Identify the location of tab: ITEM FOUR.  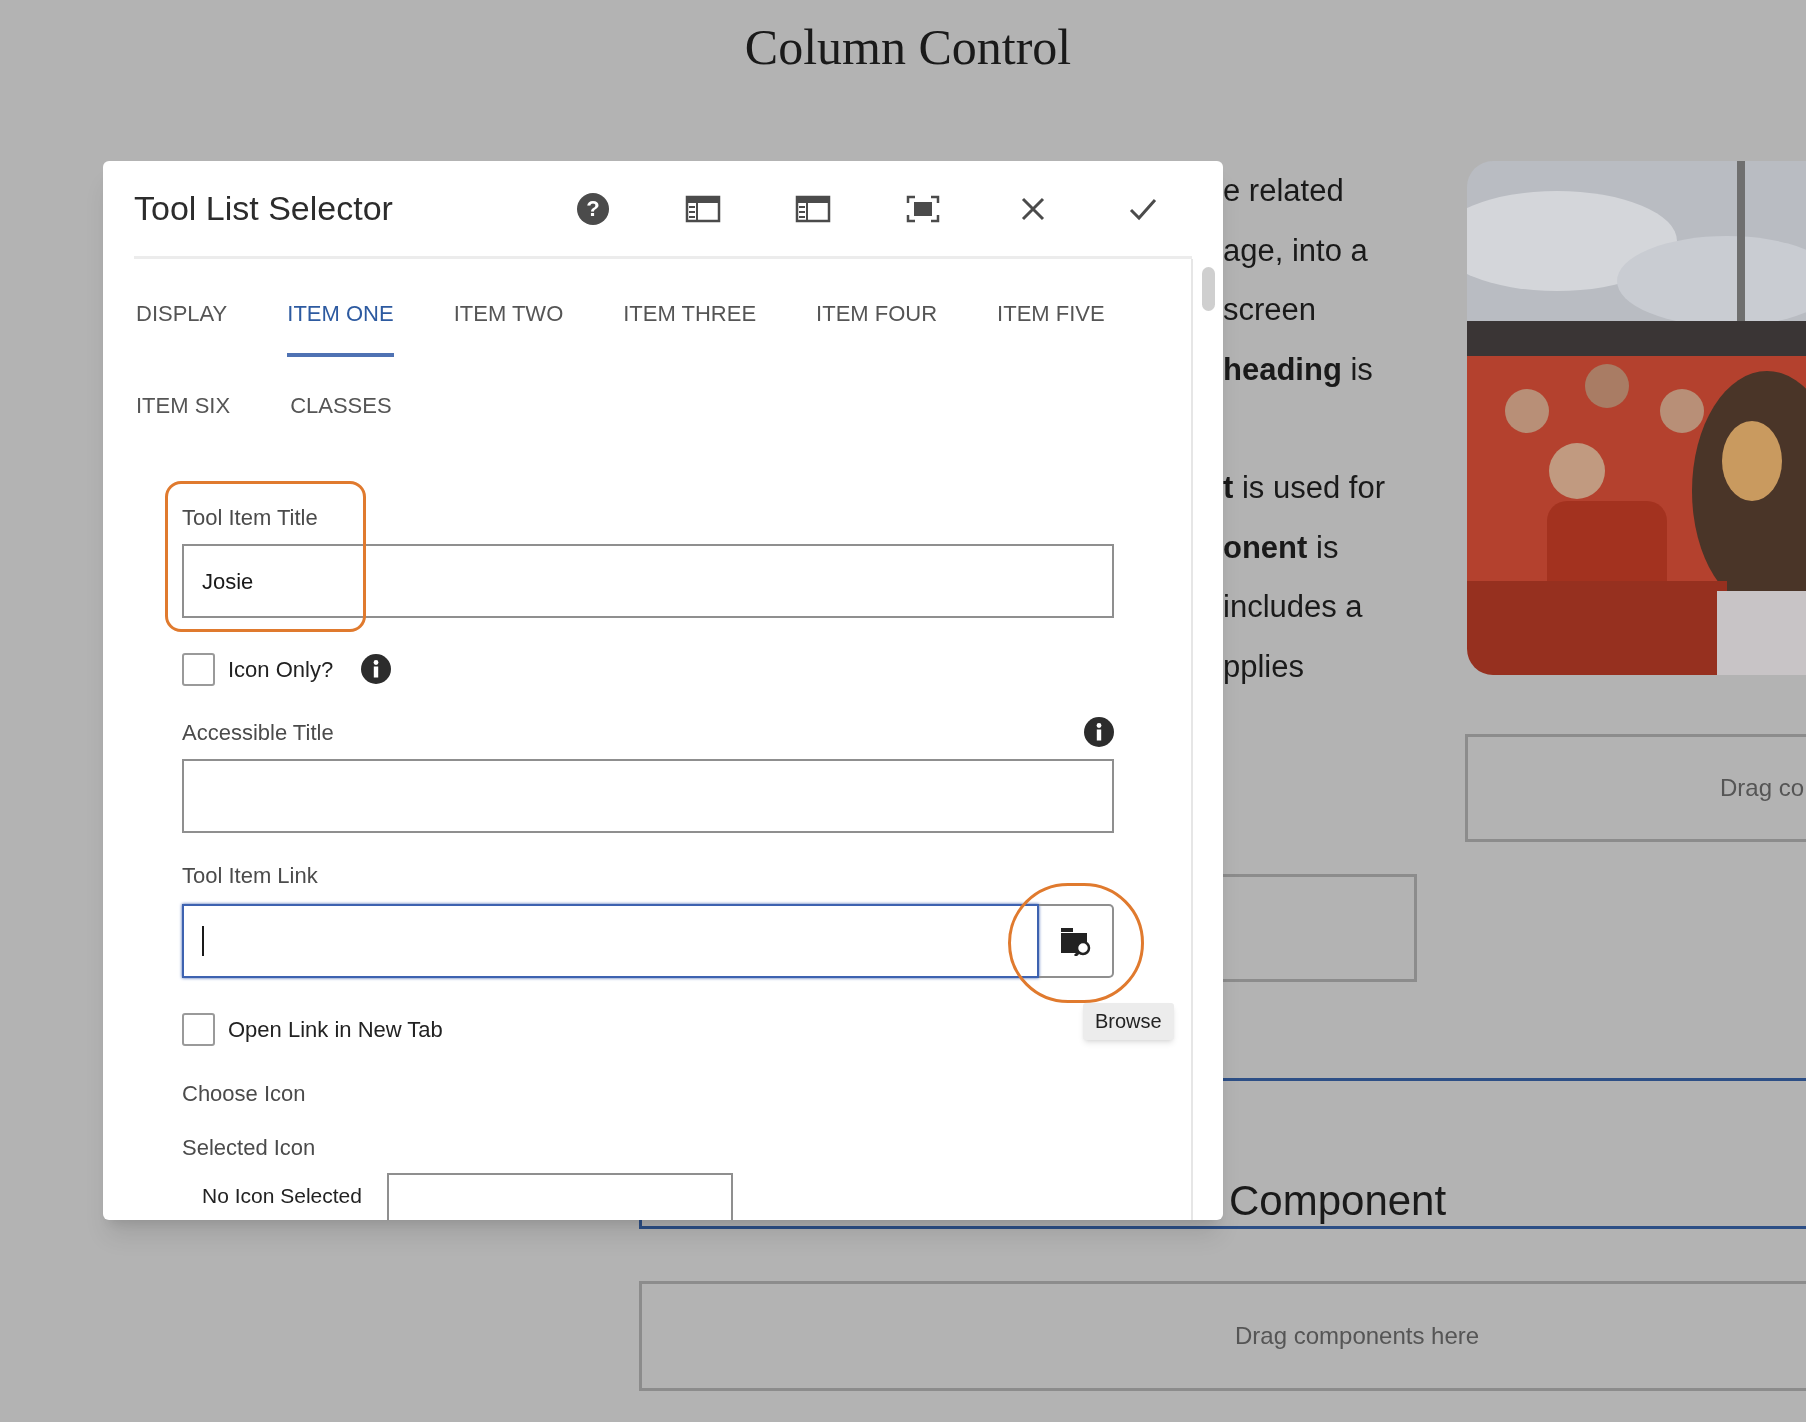
(877, 315).